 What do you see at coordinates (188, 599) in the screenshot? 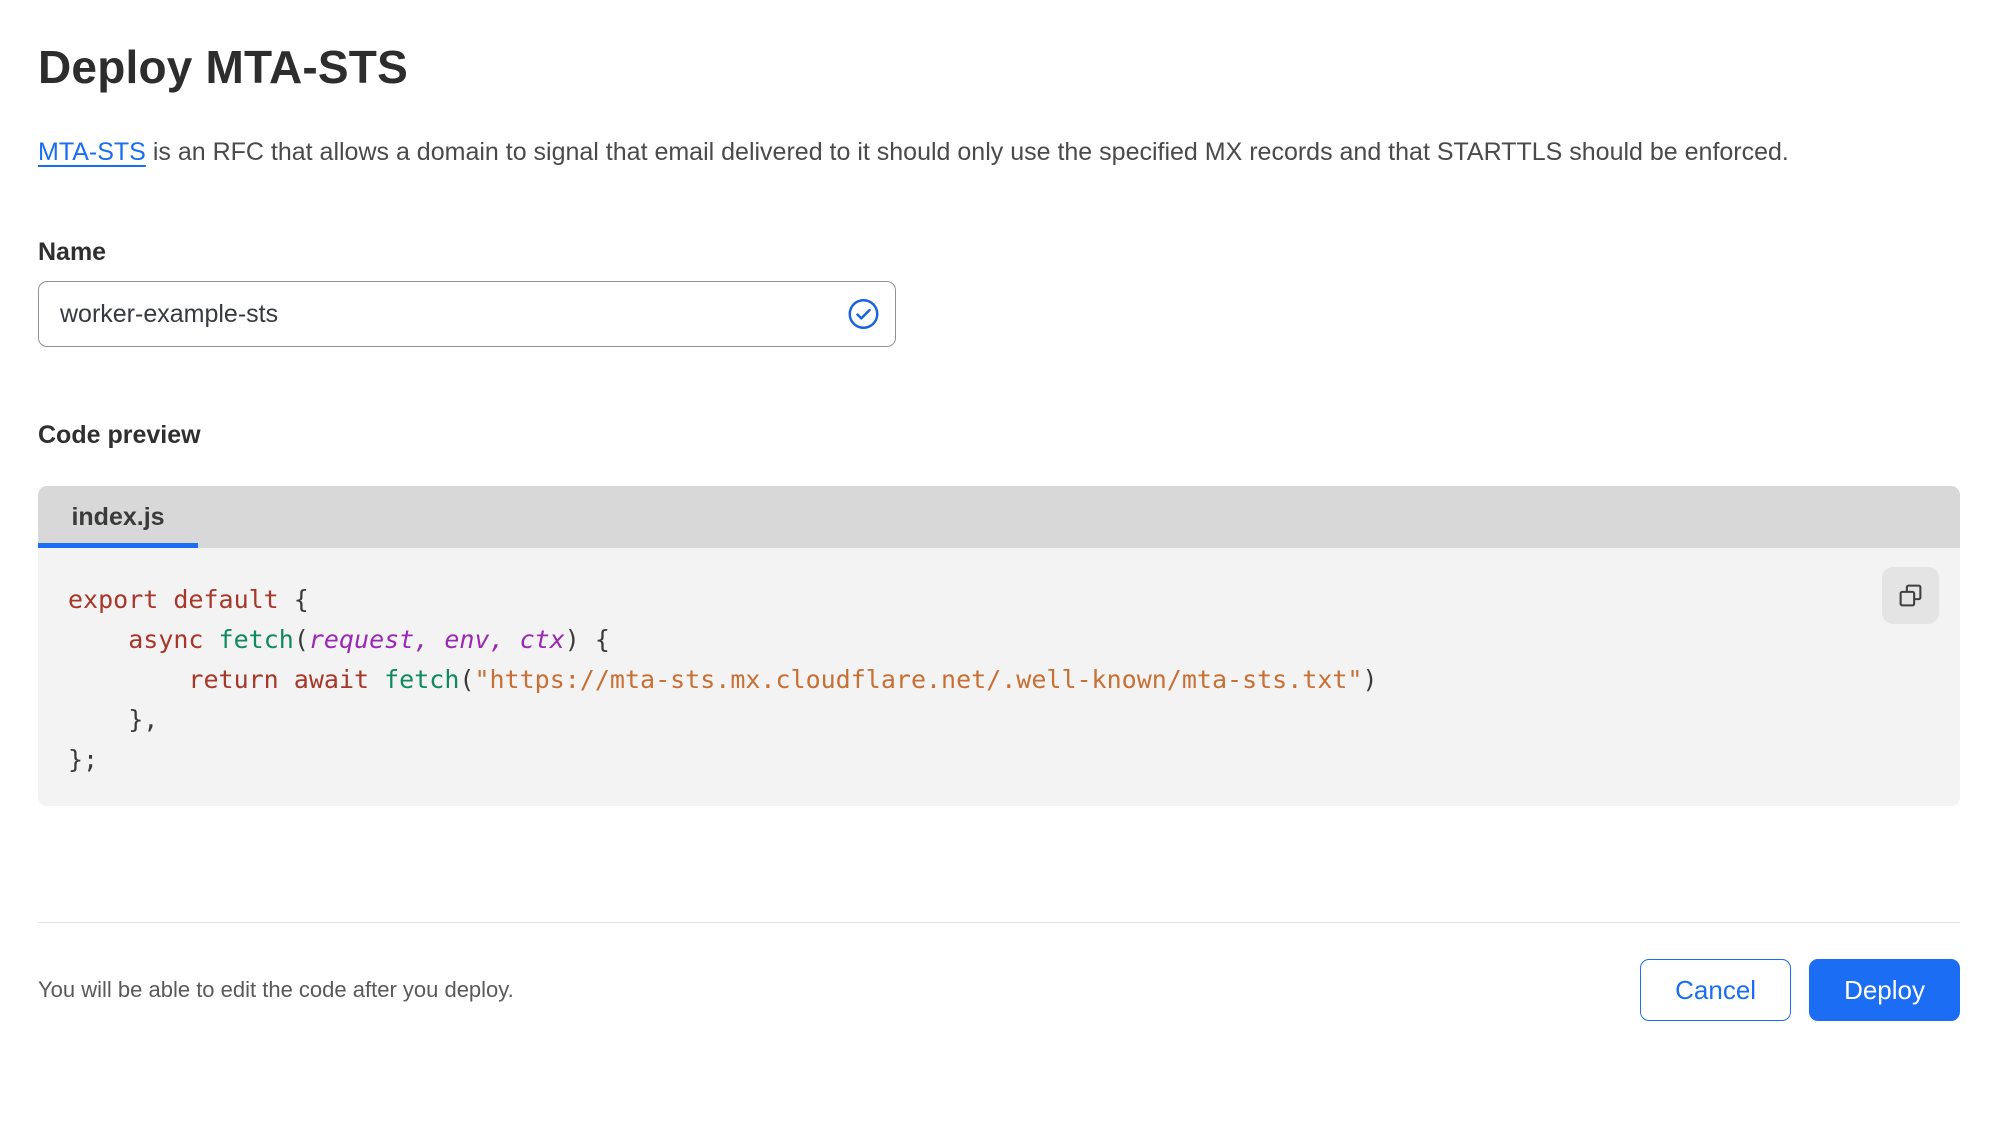
I see `code-line: export default {` at bounding box center [188, 599].